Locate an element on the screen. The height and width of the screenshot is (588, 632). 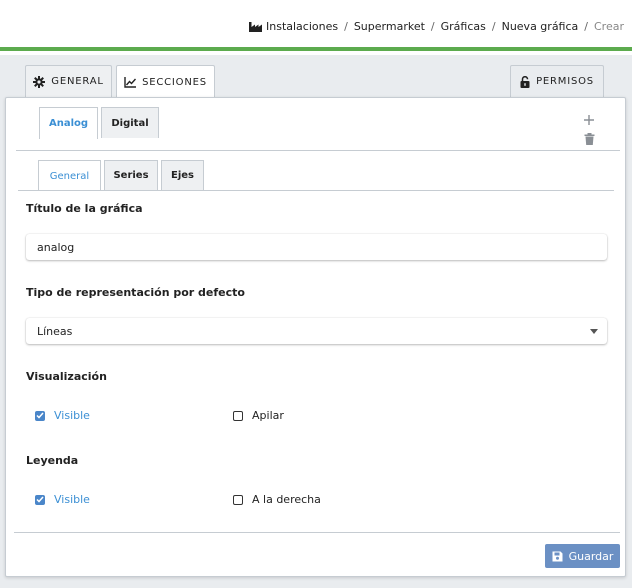
tab-series: Series is located at coordinates (131, 175).